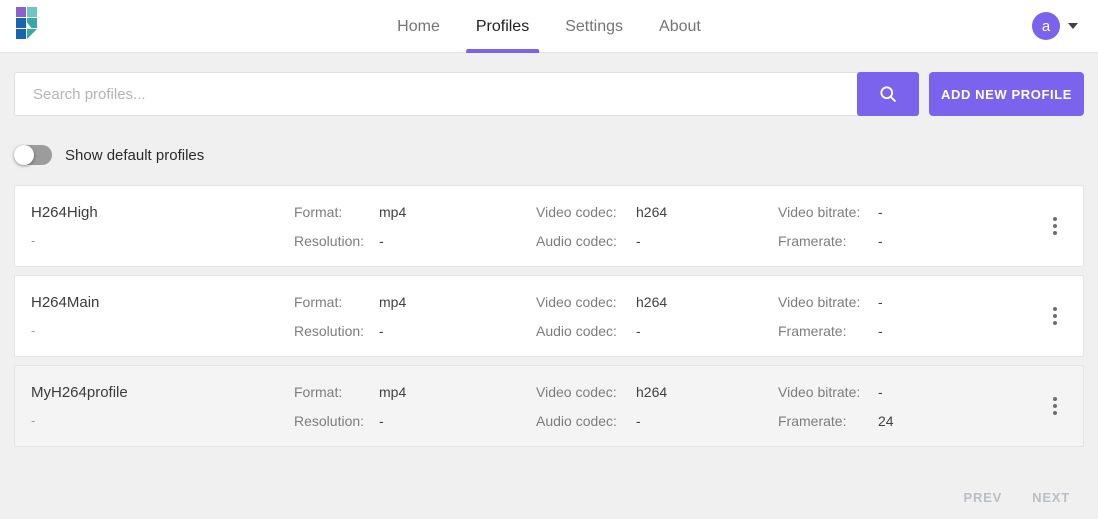 Image resolution: width=1098 pixels, height=519 pixels. I want to click on nav-item-label: About, so click(680, 26).